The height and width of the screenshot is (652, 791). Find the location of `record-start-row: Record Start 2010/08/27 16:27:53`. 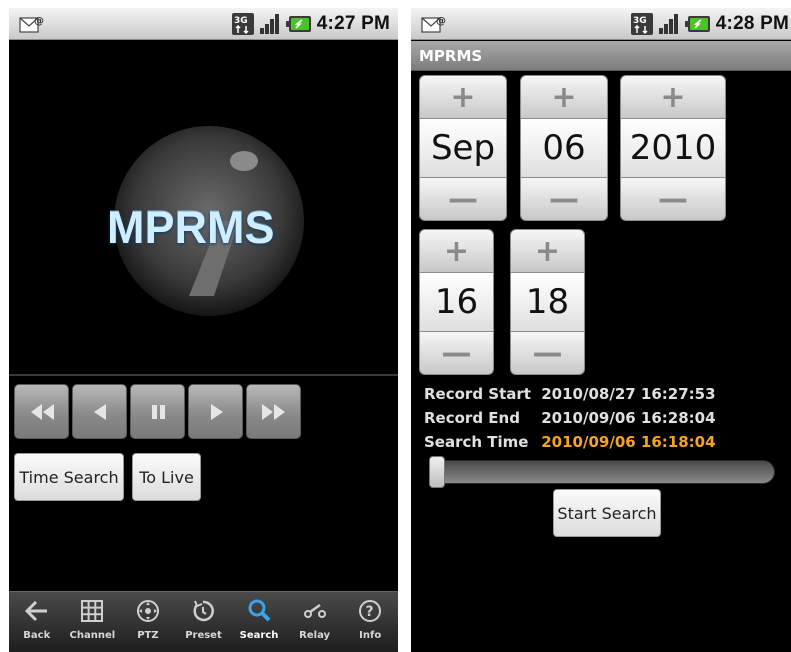

record-start-row: Record Start 2010/08/27 16:27:53 is located at coordinates (570, 394).